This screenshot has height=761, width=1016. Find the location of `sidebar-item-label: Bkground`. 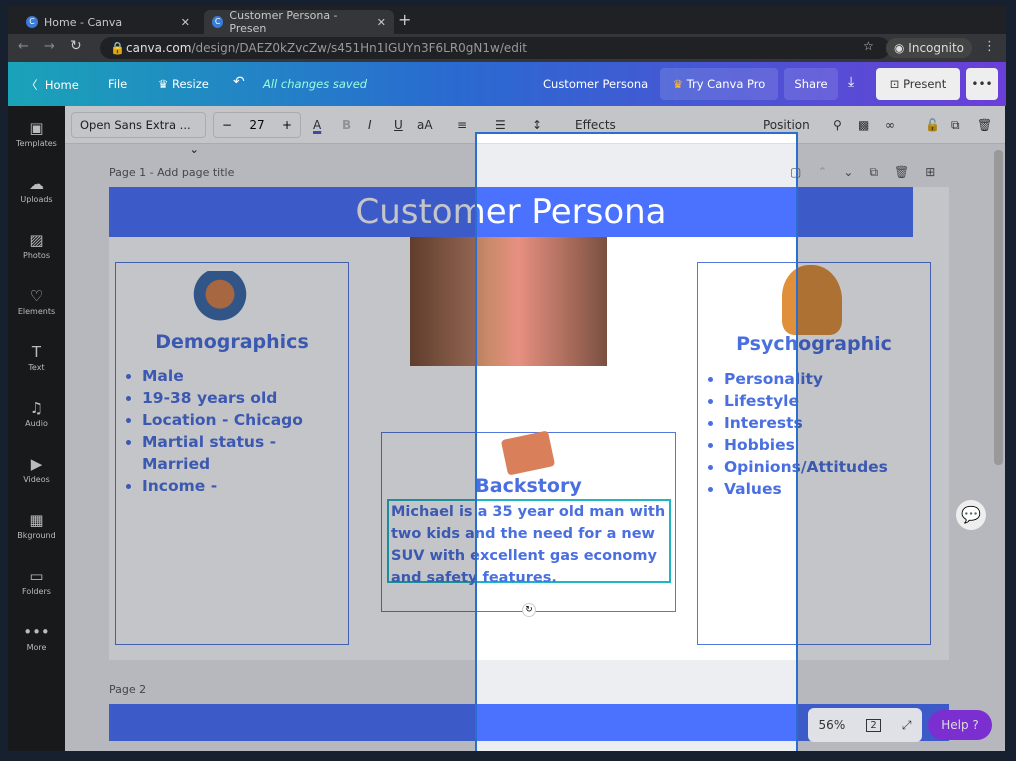

sidebar-item-label: Bkground is located at coordinates (36, 535).